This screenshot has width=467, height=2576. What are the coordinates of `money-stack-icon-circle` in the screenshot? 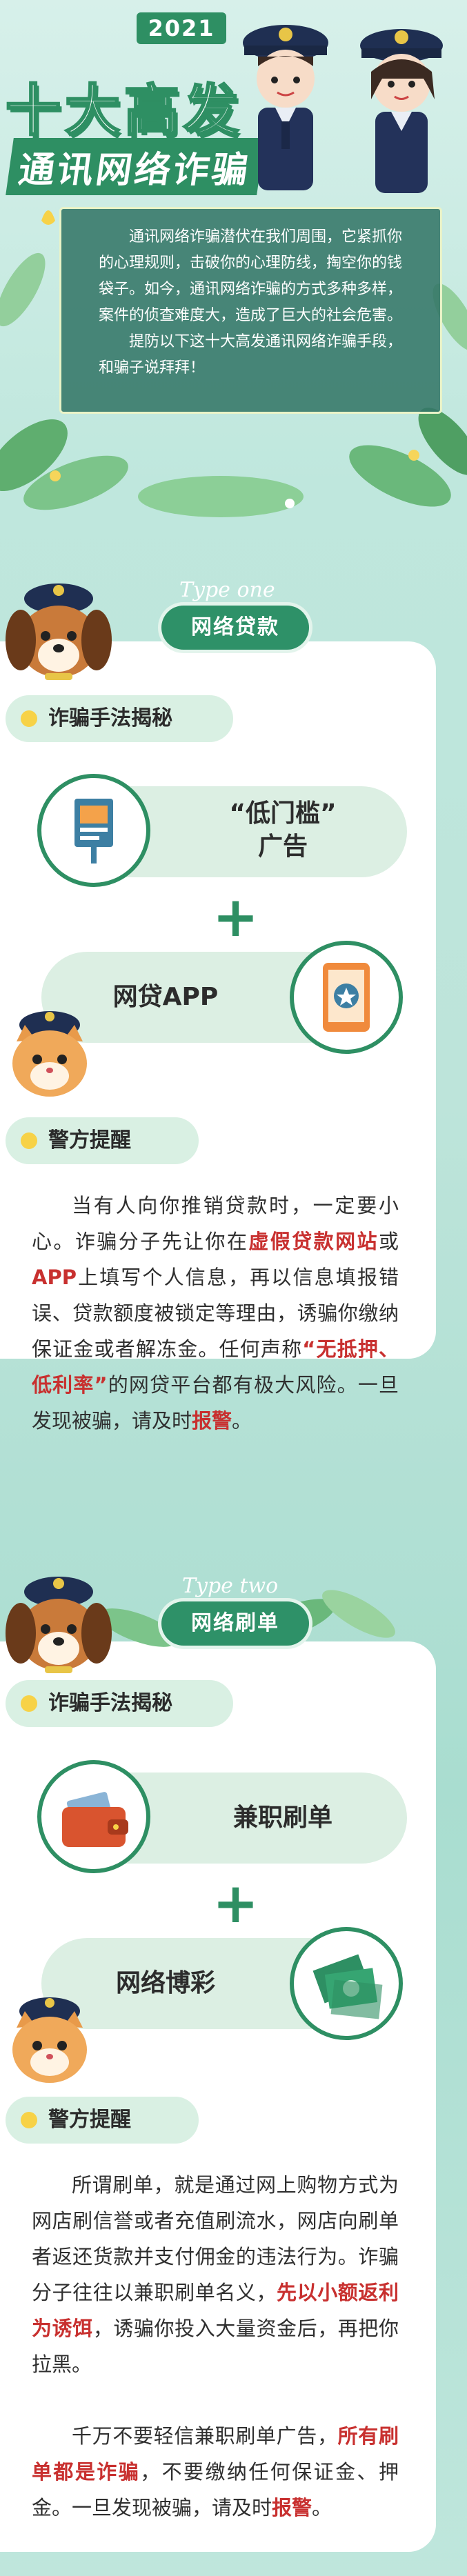 It's located at (346, 1983).